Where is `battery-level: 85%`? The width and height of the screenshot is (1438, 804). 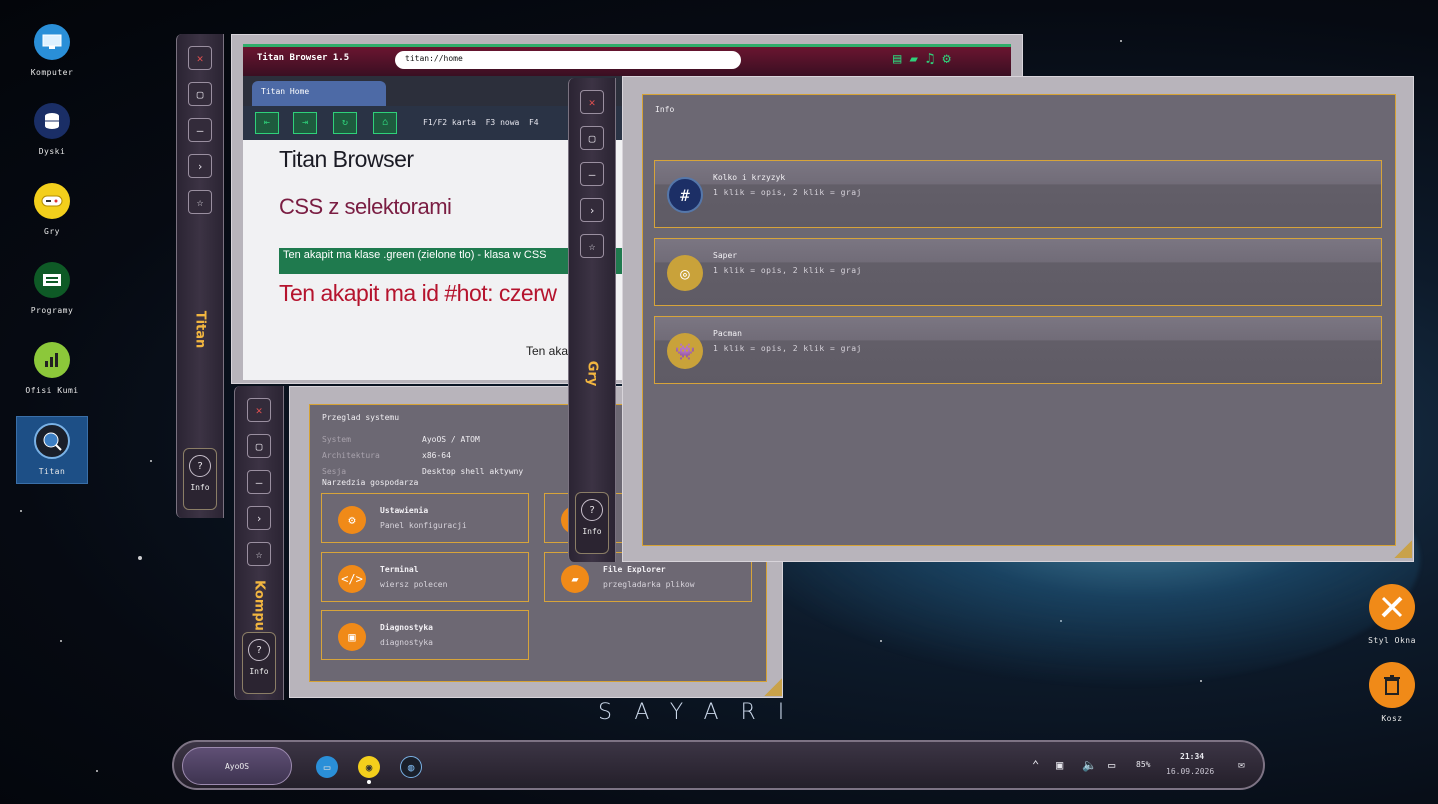 battery-level: 85% is located at coordinates (1143, 764).